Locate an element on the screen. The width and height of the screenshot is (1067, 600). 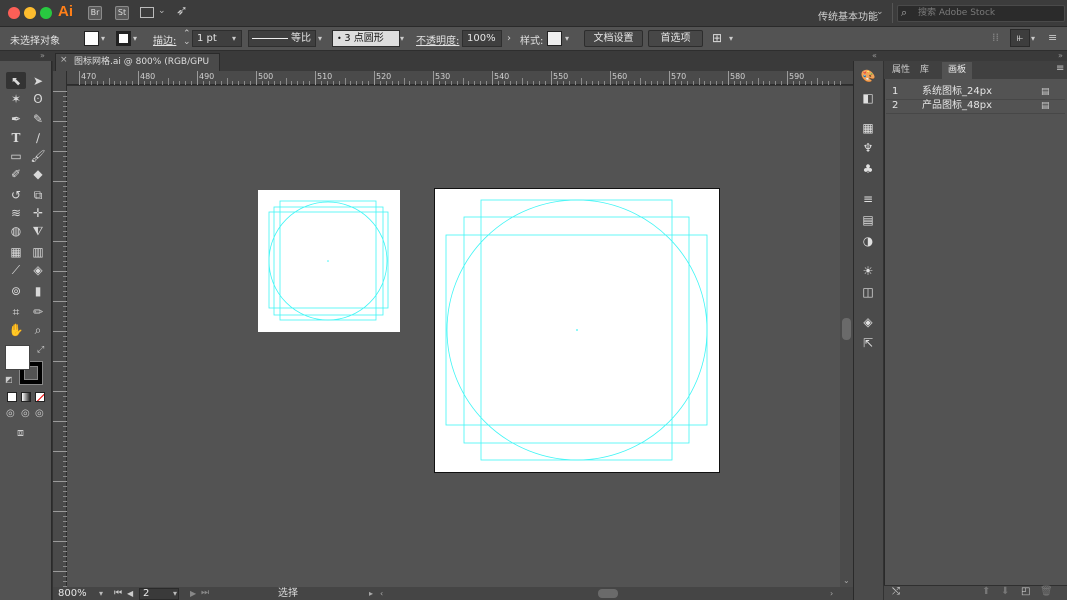
prev-artboard-icon: ◀ is located at coordinates (130, 593).